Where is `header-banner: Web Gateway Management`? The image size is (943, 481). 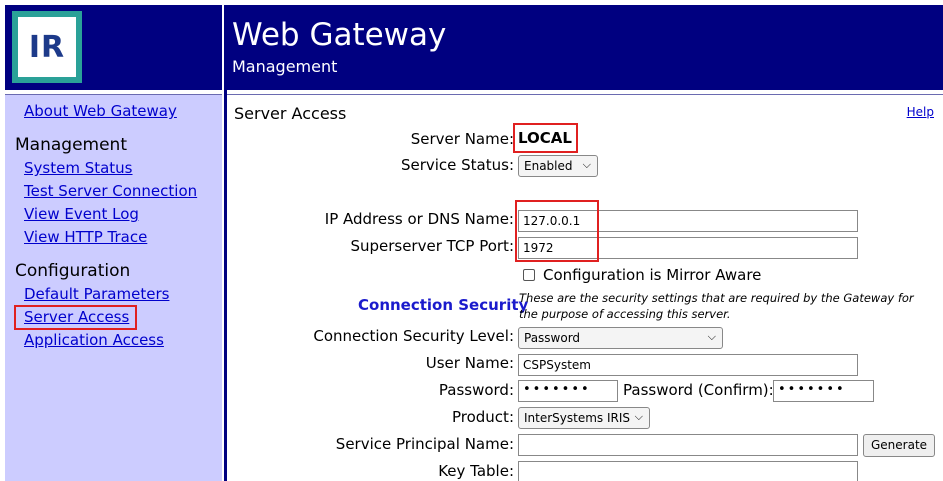 header-banner: Web Gateway Management is located at coordinates (585, 47).